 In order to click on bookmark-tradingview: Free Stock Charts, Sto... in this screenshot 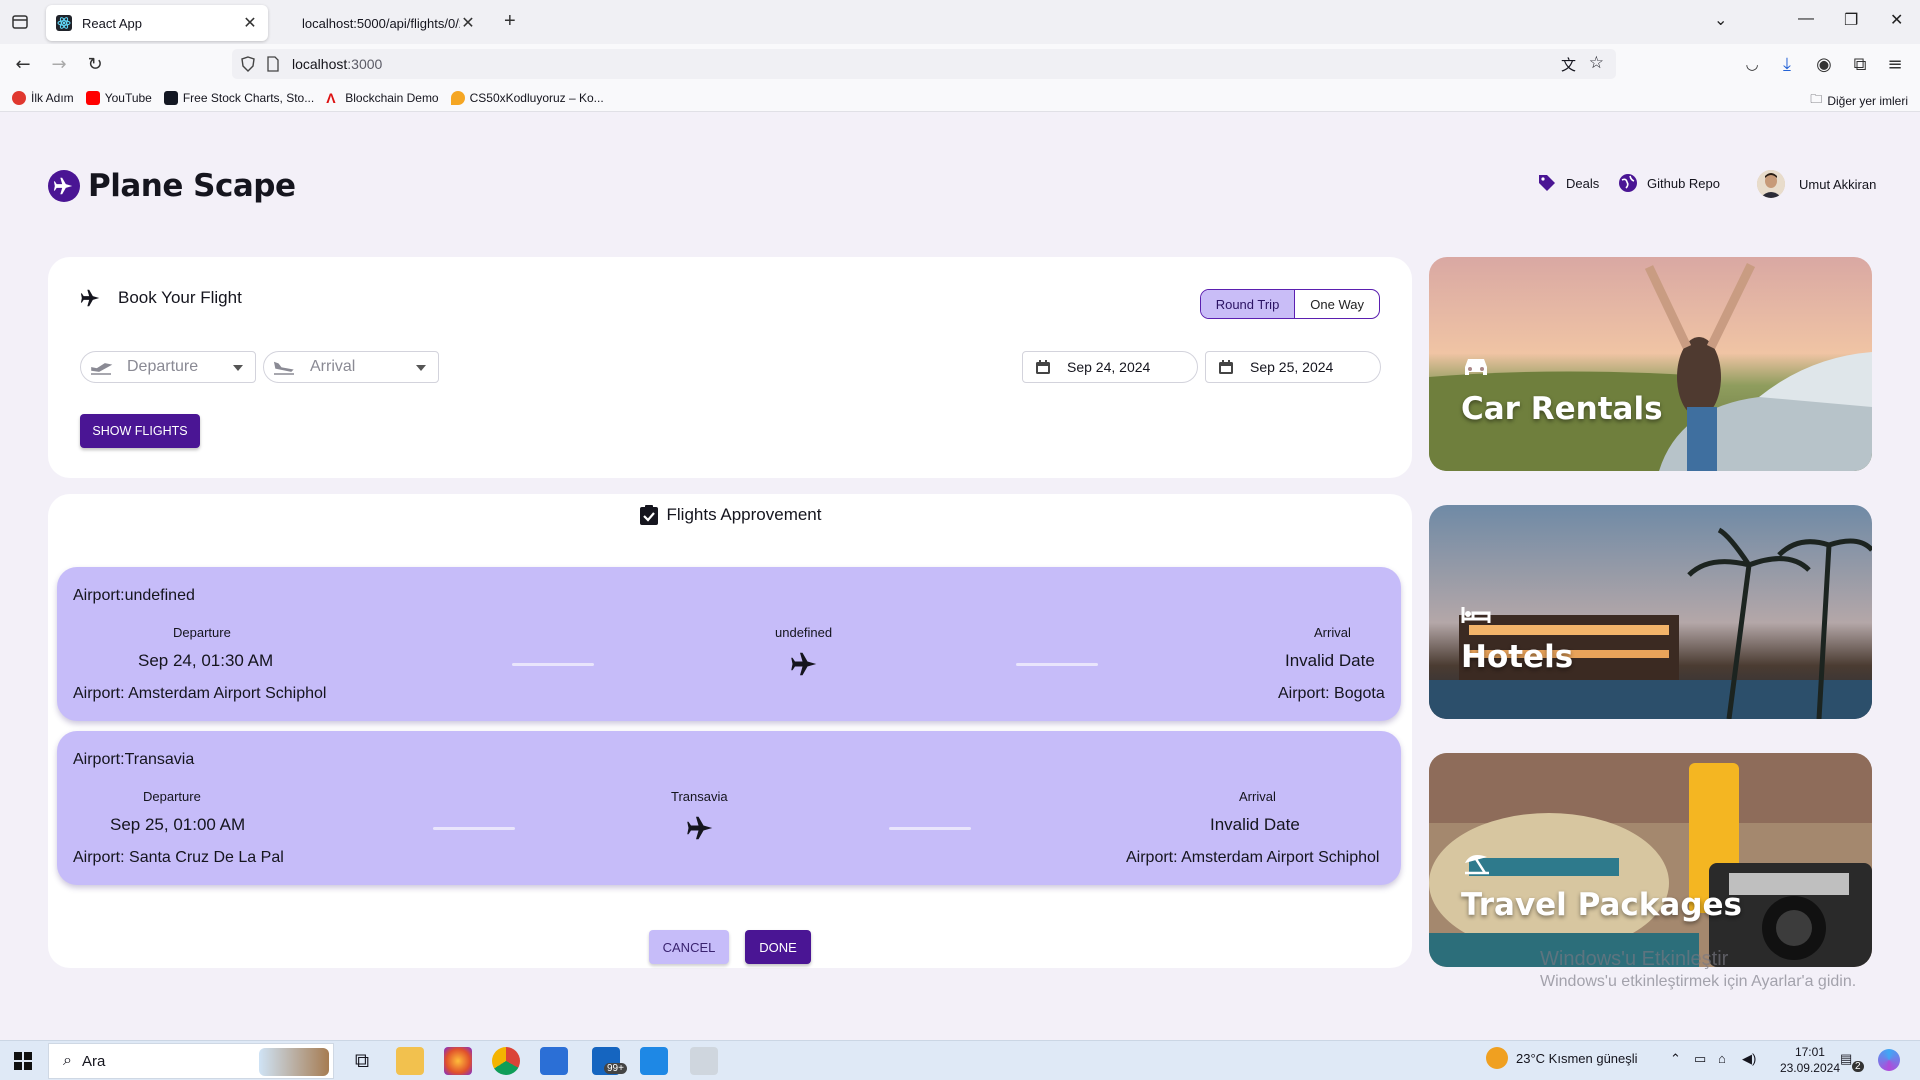, I will do `click(238, 97)`.